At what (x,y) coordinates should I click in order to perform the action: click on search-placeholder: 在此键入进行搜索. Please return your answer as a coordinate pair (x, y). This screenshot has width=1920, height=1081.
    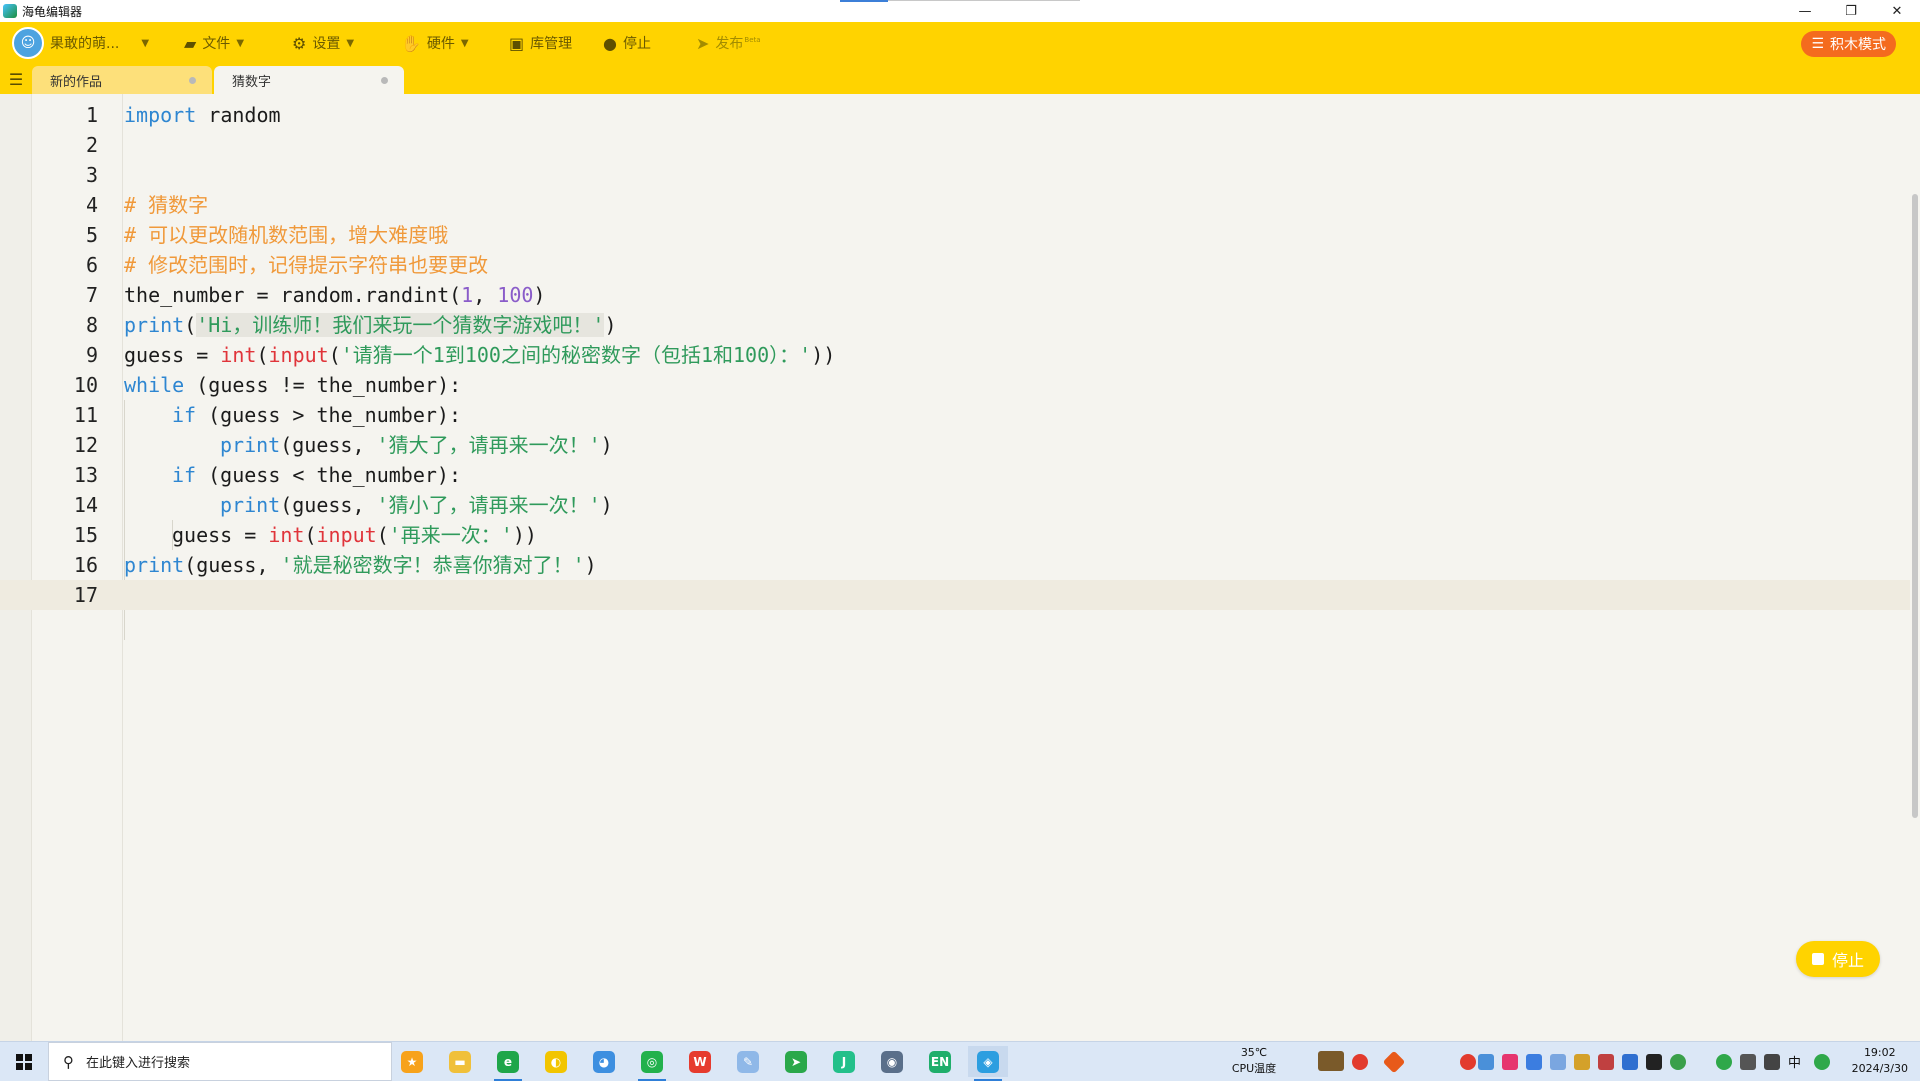
    Looking at the image, I should click on (138, 1063).